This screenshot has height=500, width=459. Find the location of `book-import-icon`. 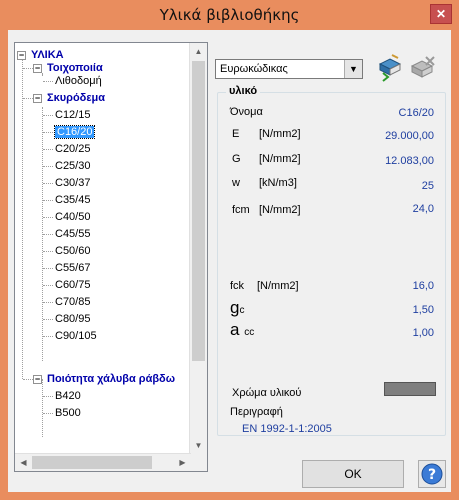

book-import-icon is located at coordinates (390, 68).